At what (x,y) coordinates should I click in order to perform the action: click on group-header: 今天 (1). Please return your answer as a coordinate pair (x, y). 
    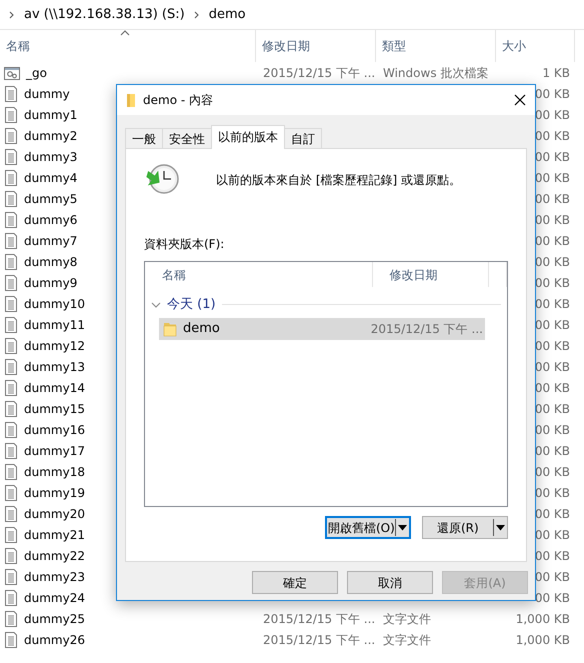
    Looking at the image, I should click on (191, 304).